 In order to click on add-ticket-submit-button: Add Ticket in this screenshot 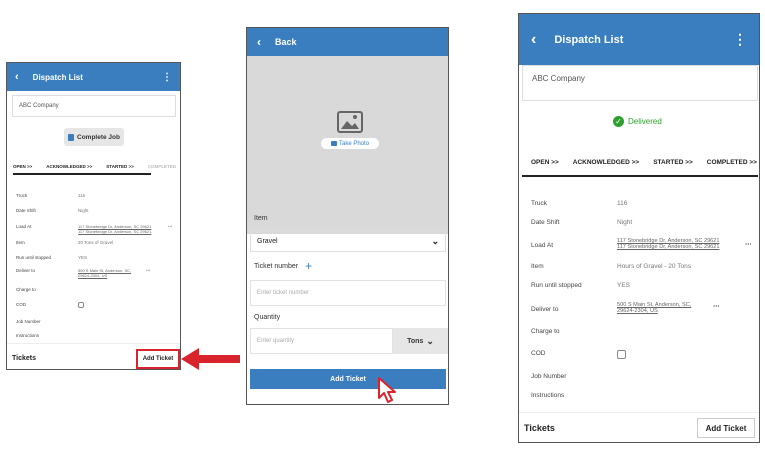, I will do `click(348, 379)`.